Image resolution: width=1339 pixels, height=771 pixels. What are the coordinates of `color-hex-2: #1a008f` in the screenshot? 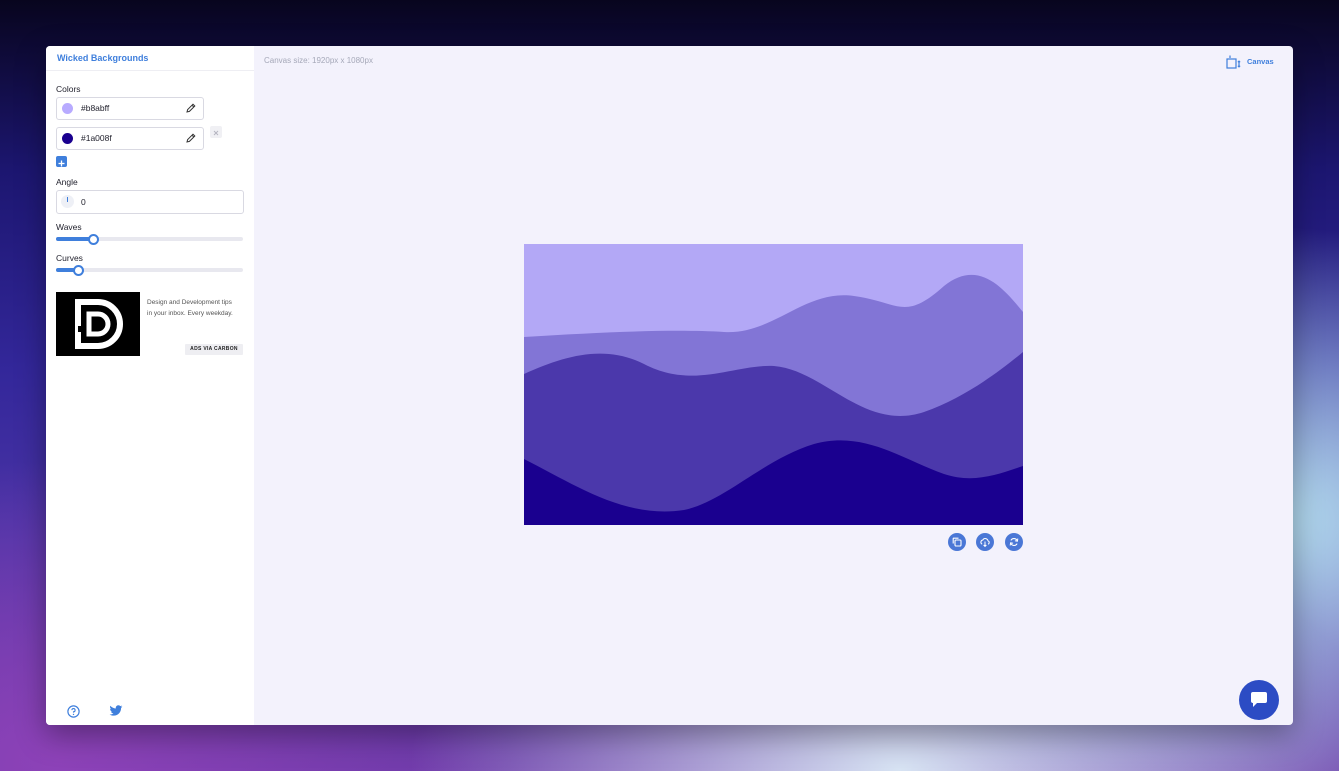 It's located at (96, 138).